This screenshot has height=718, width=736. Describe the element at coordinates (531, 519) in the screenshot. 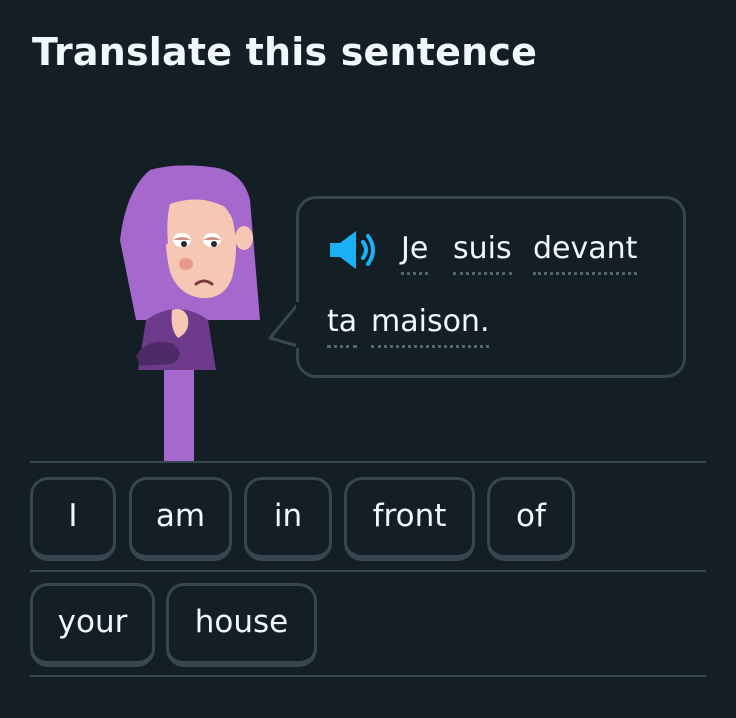

I see `word-tile-of: of` at that location.